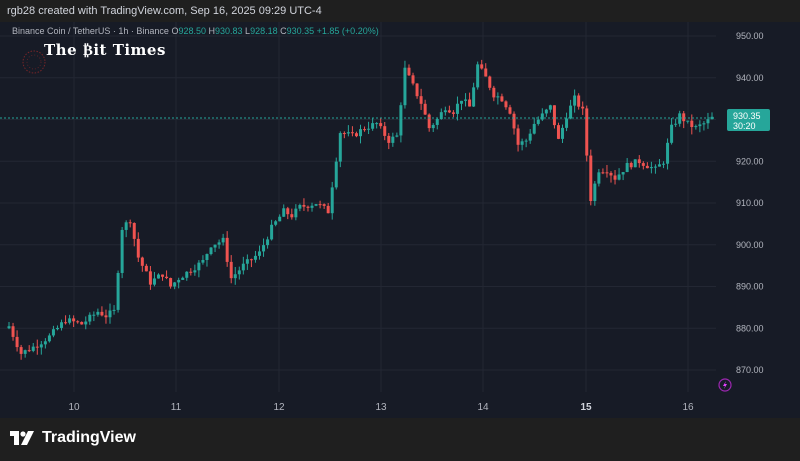  Describe the element at coordinates (750, 36) in the screenshot. I see `y-tick-label: 950.00` at that location.